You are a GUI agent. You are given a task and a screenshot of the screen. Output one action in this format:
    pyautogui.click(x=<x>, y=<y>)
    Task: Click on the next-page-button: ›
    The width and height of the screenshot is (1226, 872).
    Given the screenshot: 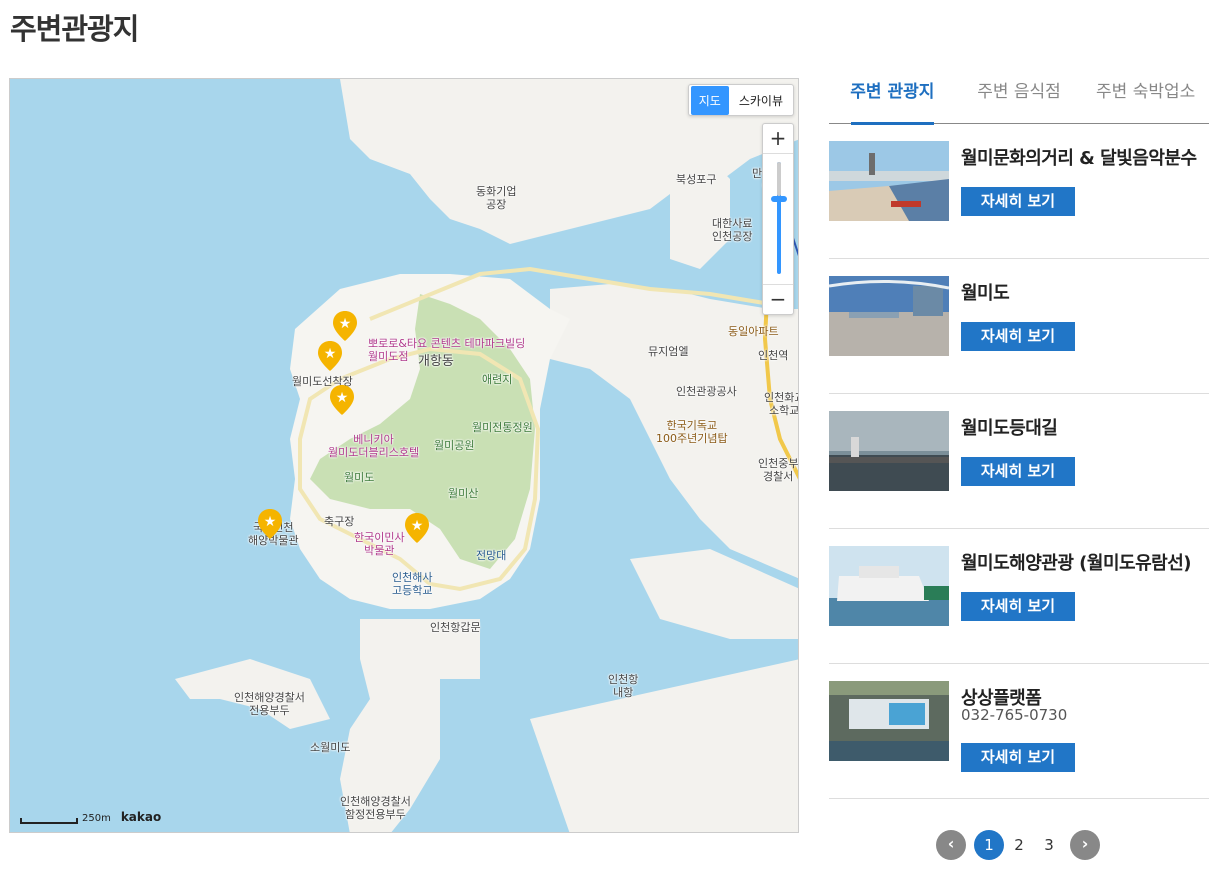 What is the action you would take?
    pyautogui.click(x=1085, y=845)
    